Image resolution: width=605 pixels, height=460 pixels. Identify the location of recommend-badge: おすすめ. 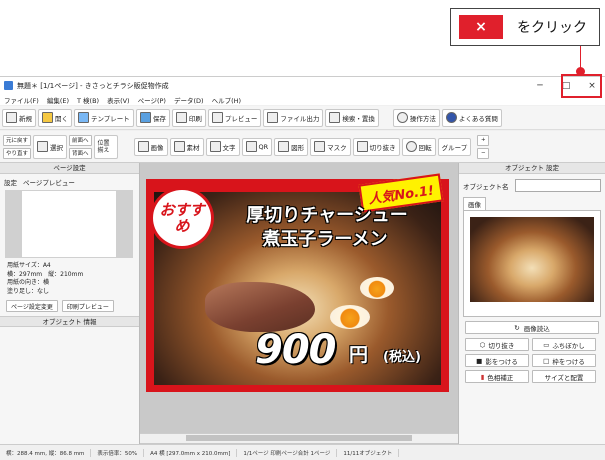
(182, 218).